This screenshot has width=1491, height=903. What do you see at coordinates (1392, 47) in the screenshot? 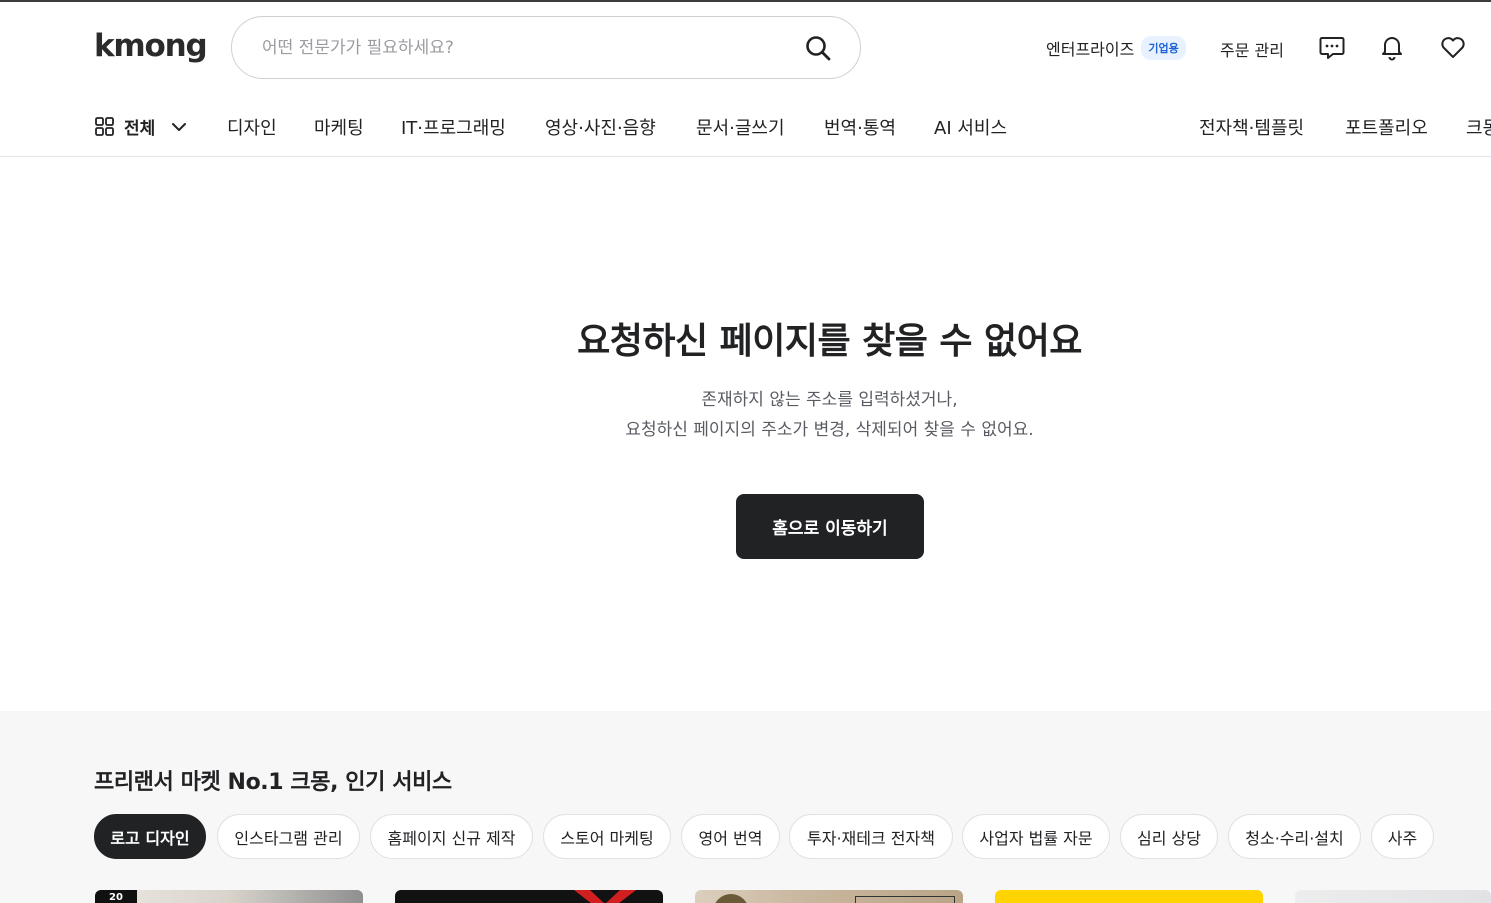
I see `bell-icon` at bounding box center [1392, 47].